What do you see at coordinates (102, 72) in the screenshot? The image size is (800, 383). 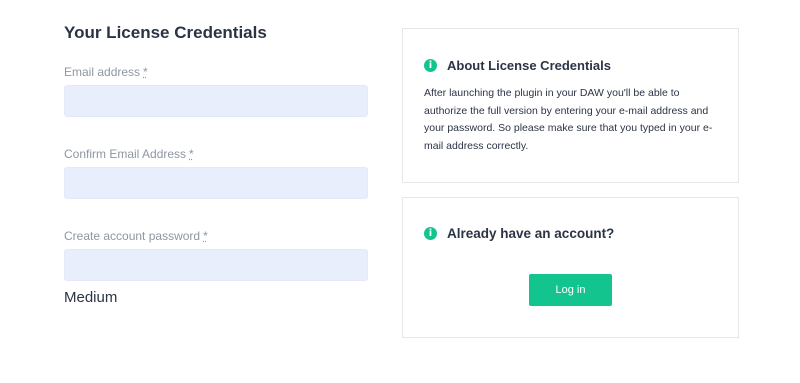 I see `email-label-text: Email address` at bounding box center [102, 72].